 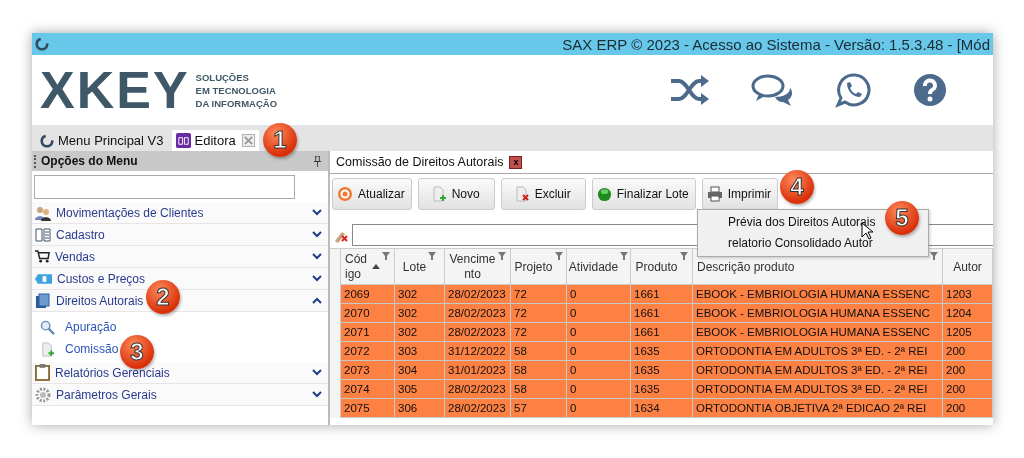 What do you see at coordinates (456, 194) in the screenshot?
I see `toolbar-button: Novo` at bounding box center [456, 194].